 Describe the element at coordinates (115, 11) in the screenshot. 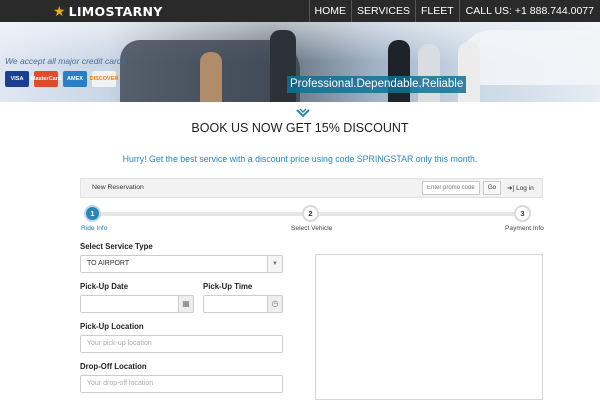

I see `logo-text: LIMOSTARNY` at that location.